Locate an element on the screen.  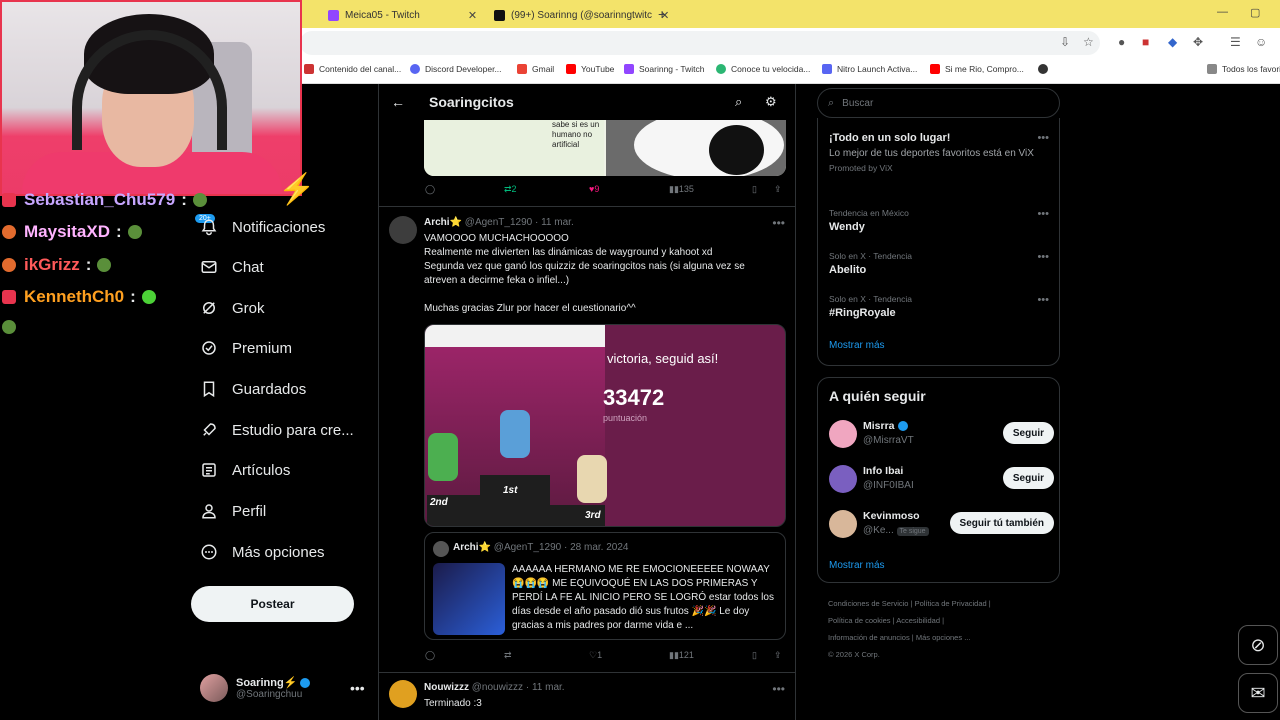
close-tab-icon: ✕ is located at coordinates (472, 15).